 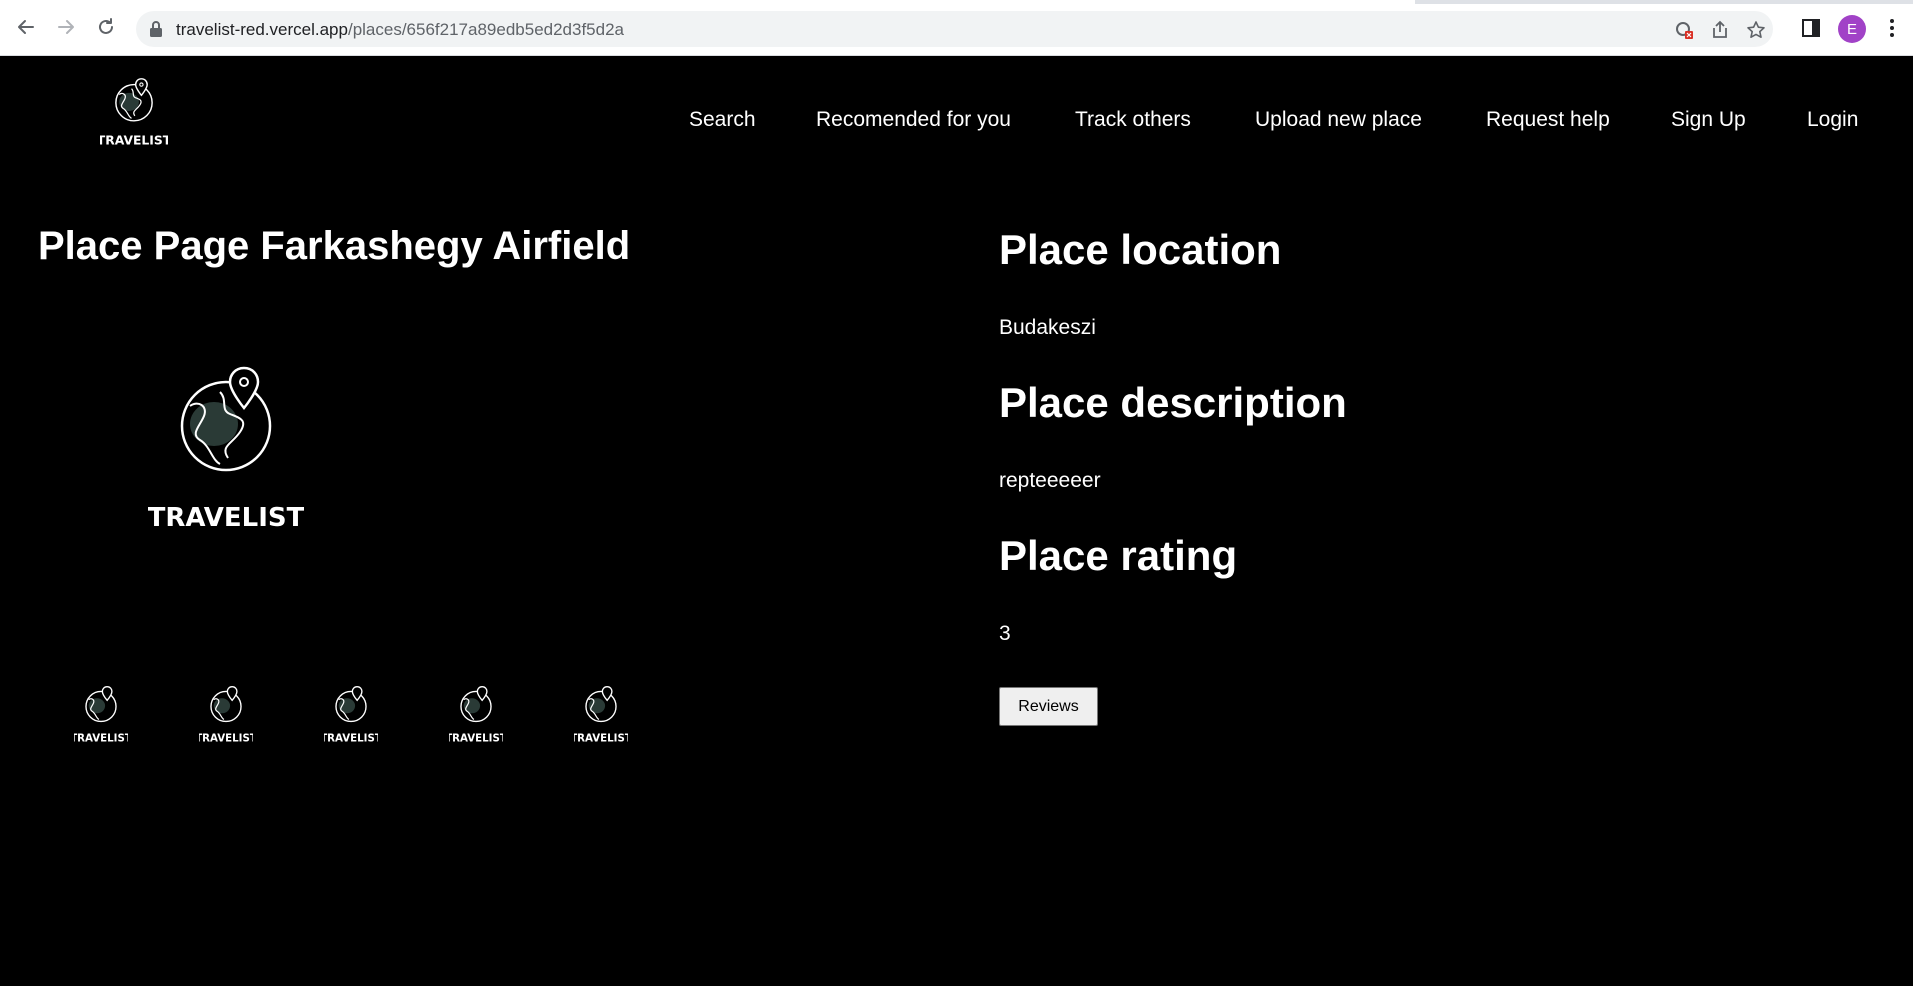 I want to click on menu-icon, so click(x=1892, y=28).